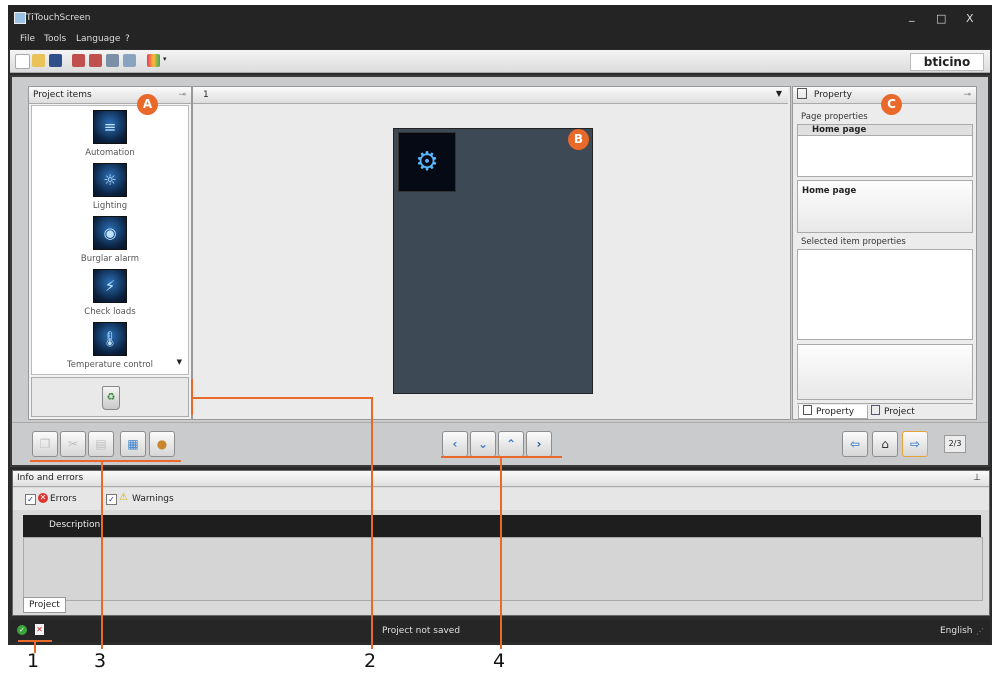 The height and width of the screenshot is (695, 1000). What do you see at coordinates (62, 95) in the screenshot?
I see `project-items-title: Project items` at bounding box center [62, 95].